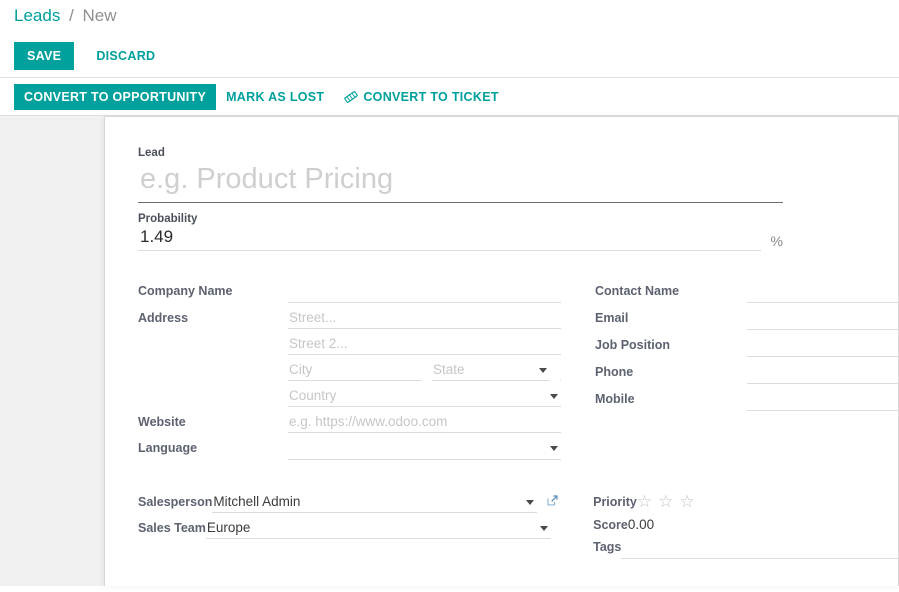 This screenshot has width=899, height=592. Describe the element at coordinates (44, 55) in the screenshot. I see `save-button: SAVE` at that location.